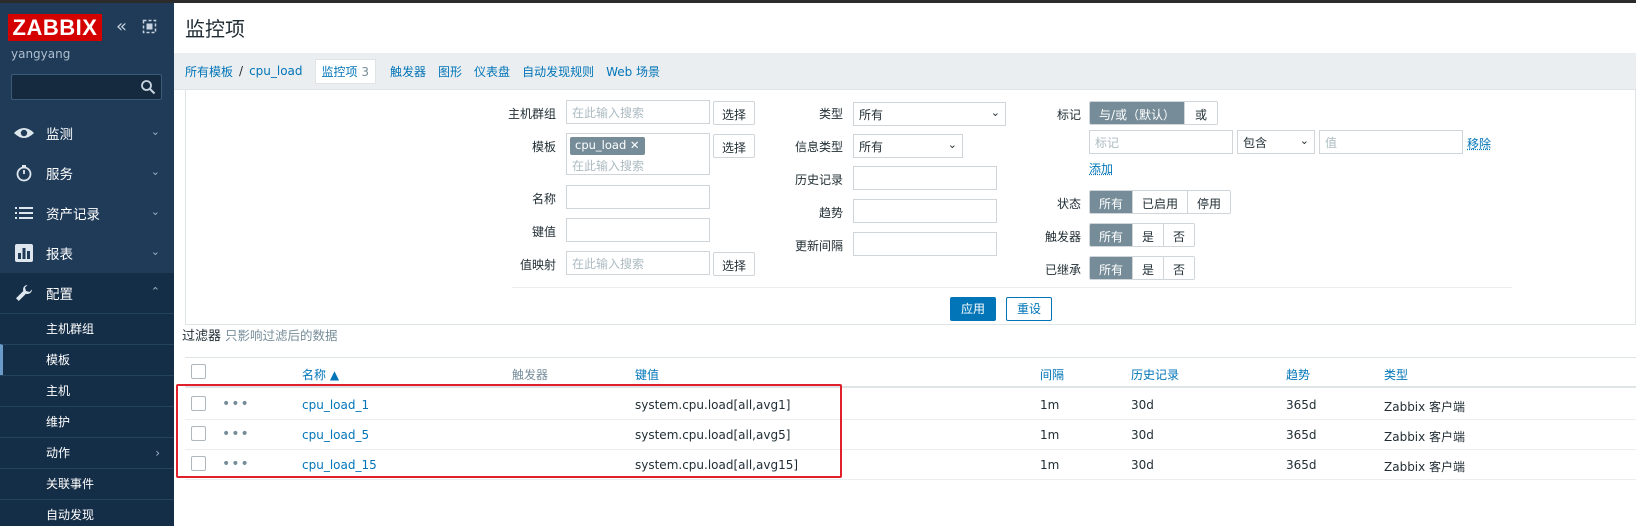 The height and width of the screenshot is (526, 1636). What do you see at coordinates (58, 453) in the screenshot?
I see `submenu-label: 动作` at bounding box center [58, 453].